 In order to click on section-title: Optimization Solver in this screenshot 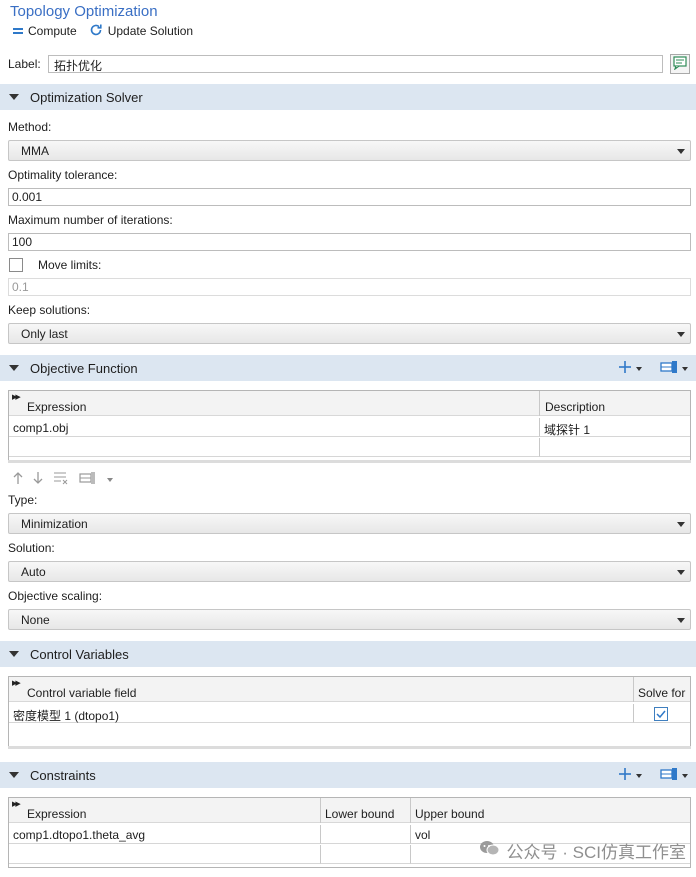, I will do `click(86, 97)`.